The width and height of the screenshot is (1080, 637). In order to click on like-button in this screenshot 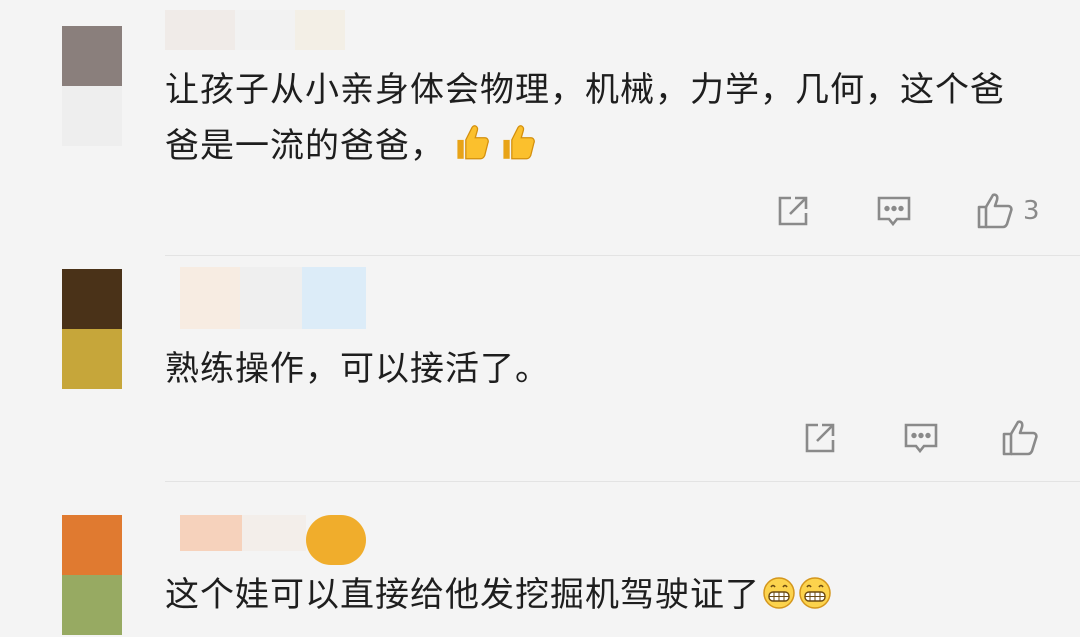, I will do `click(1020, 438)`.